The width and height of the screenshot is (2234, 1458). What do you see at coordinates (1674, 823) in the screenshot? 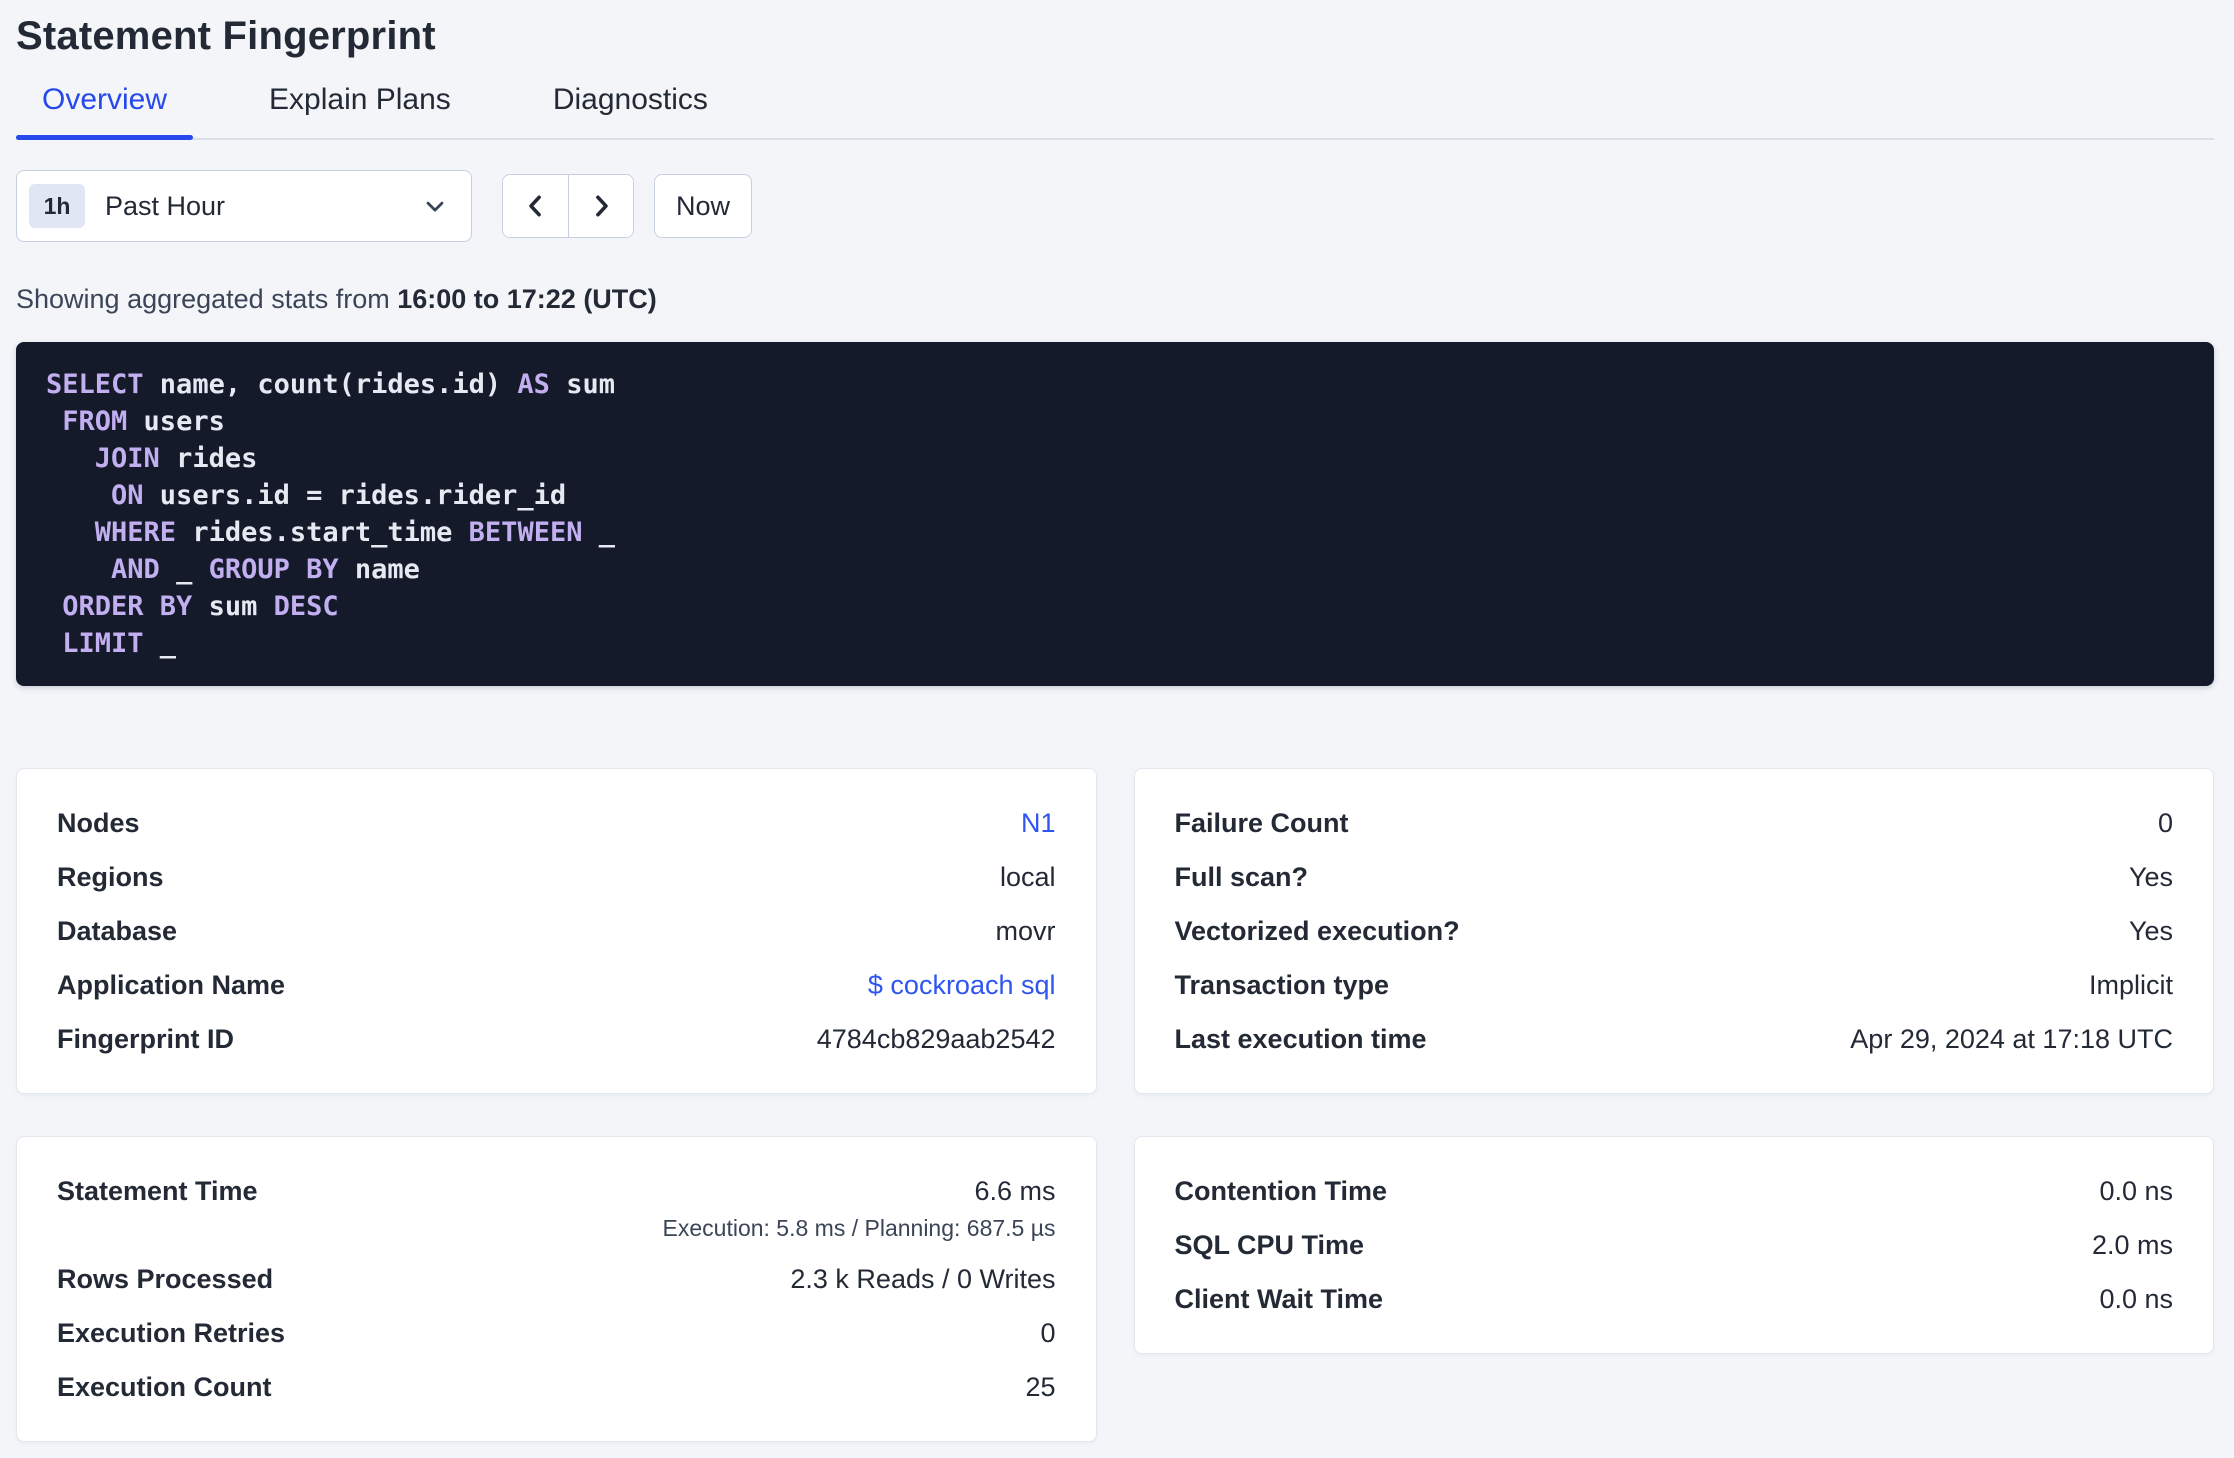
I see `stat-row: Failure Count 0` at bounding box center [1674, 823].